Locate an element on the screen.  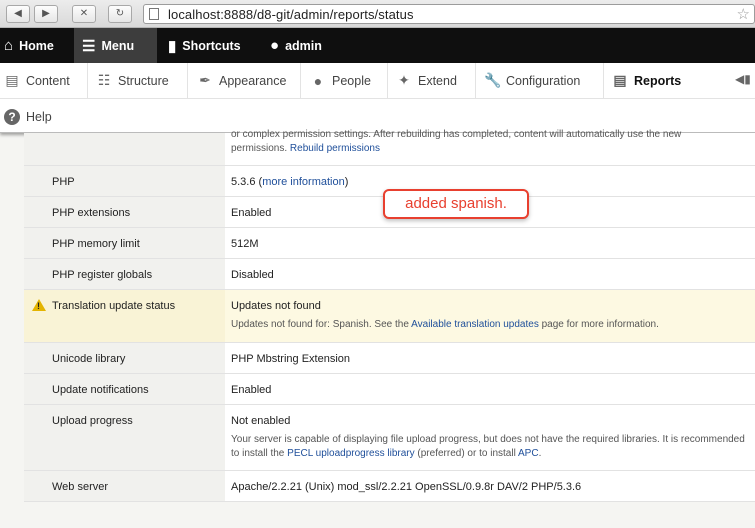
toolbar-menu: ☰ Menu is located at coordinates (115, 45).